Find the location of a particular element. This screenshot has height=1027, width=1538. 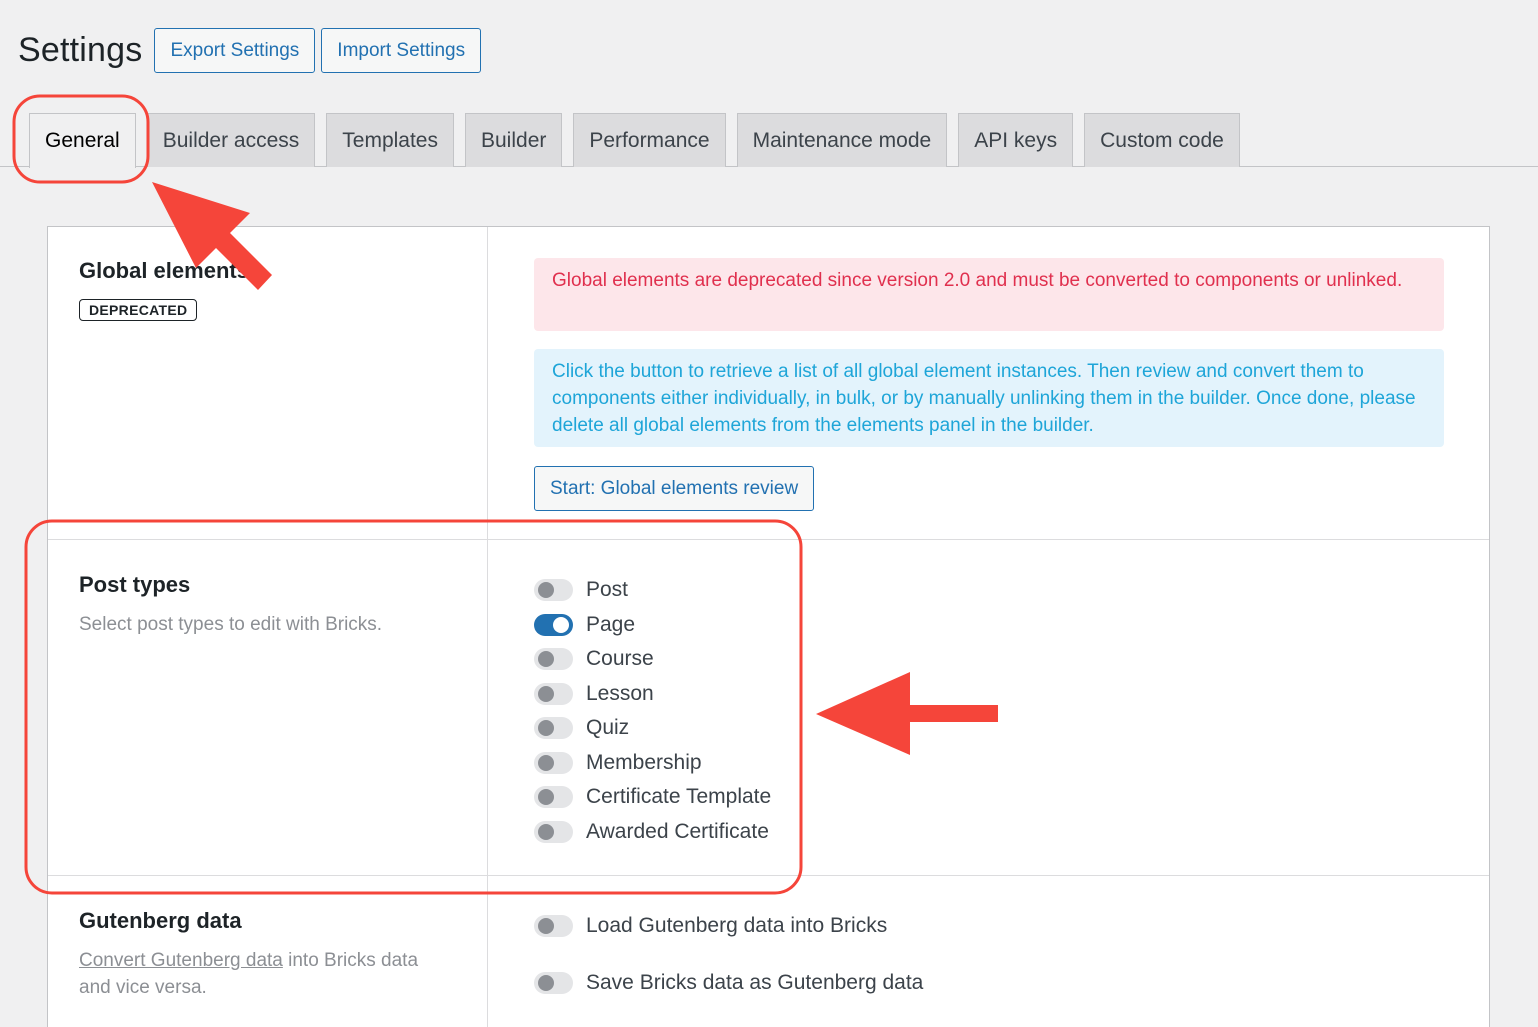

post-type-label: Awarded Certificate is located at coordinates (677, 831).